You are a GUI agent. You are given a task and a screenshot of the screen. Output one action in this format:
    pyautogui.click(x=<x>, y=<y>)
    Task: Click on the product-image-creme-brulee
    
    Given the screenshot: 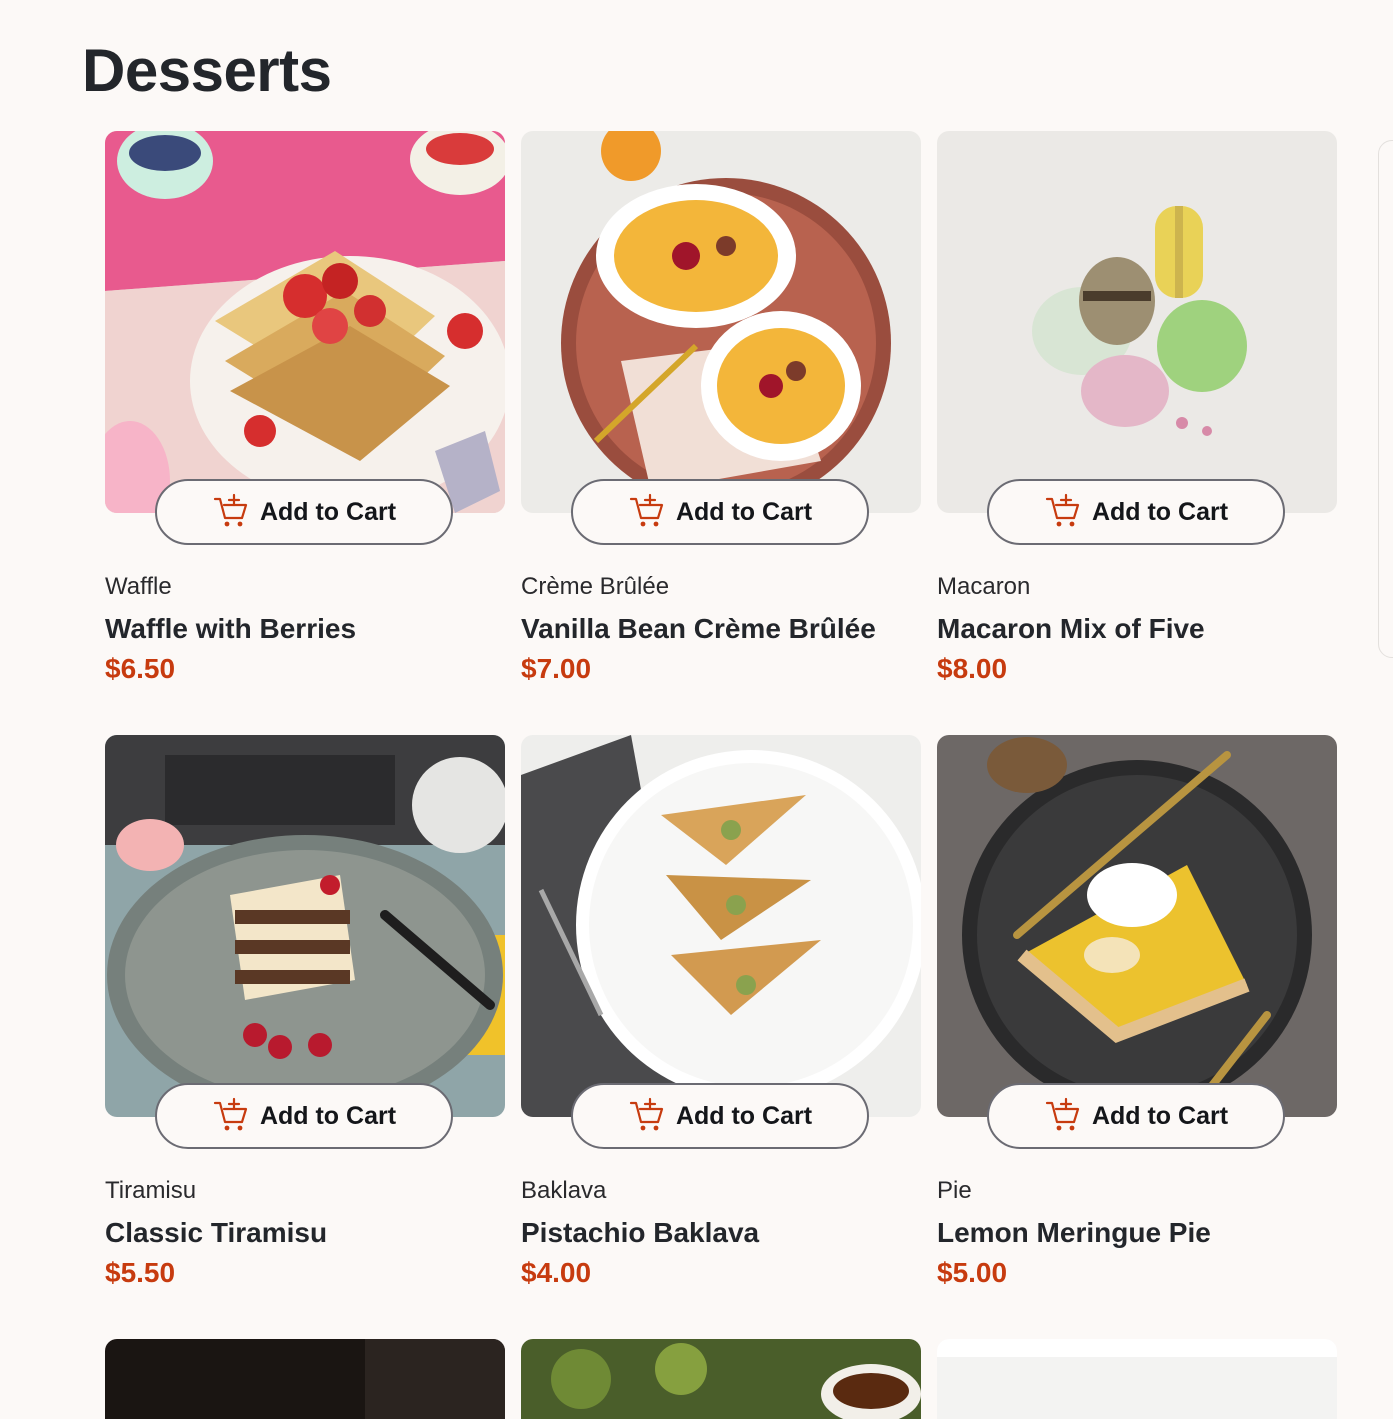 What is the action you would take?
    pyautogui.click(x=721, y=322)
    